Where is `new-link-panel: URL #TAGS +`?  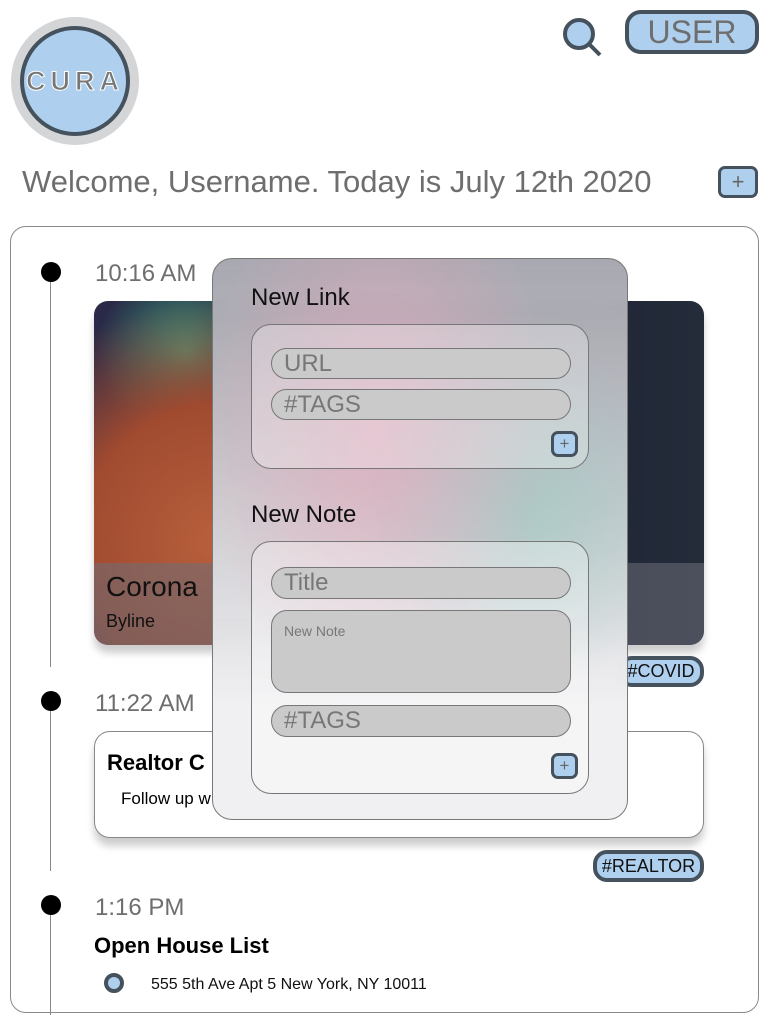 new-link-panel: URL #TAGS + is located at coordinates (420, 396).